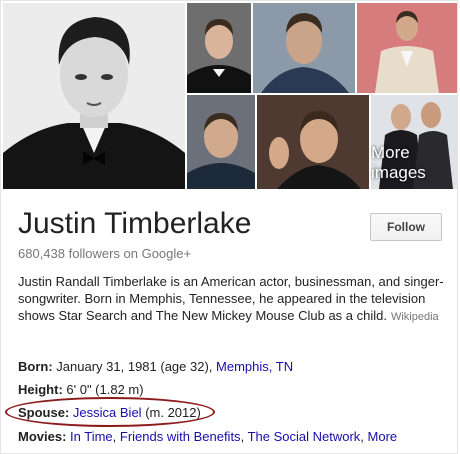 The height and width of the screenshot is (454, 460). I want to click on fact-spouse-value: (m. 2012), so click(173, 412).